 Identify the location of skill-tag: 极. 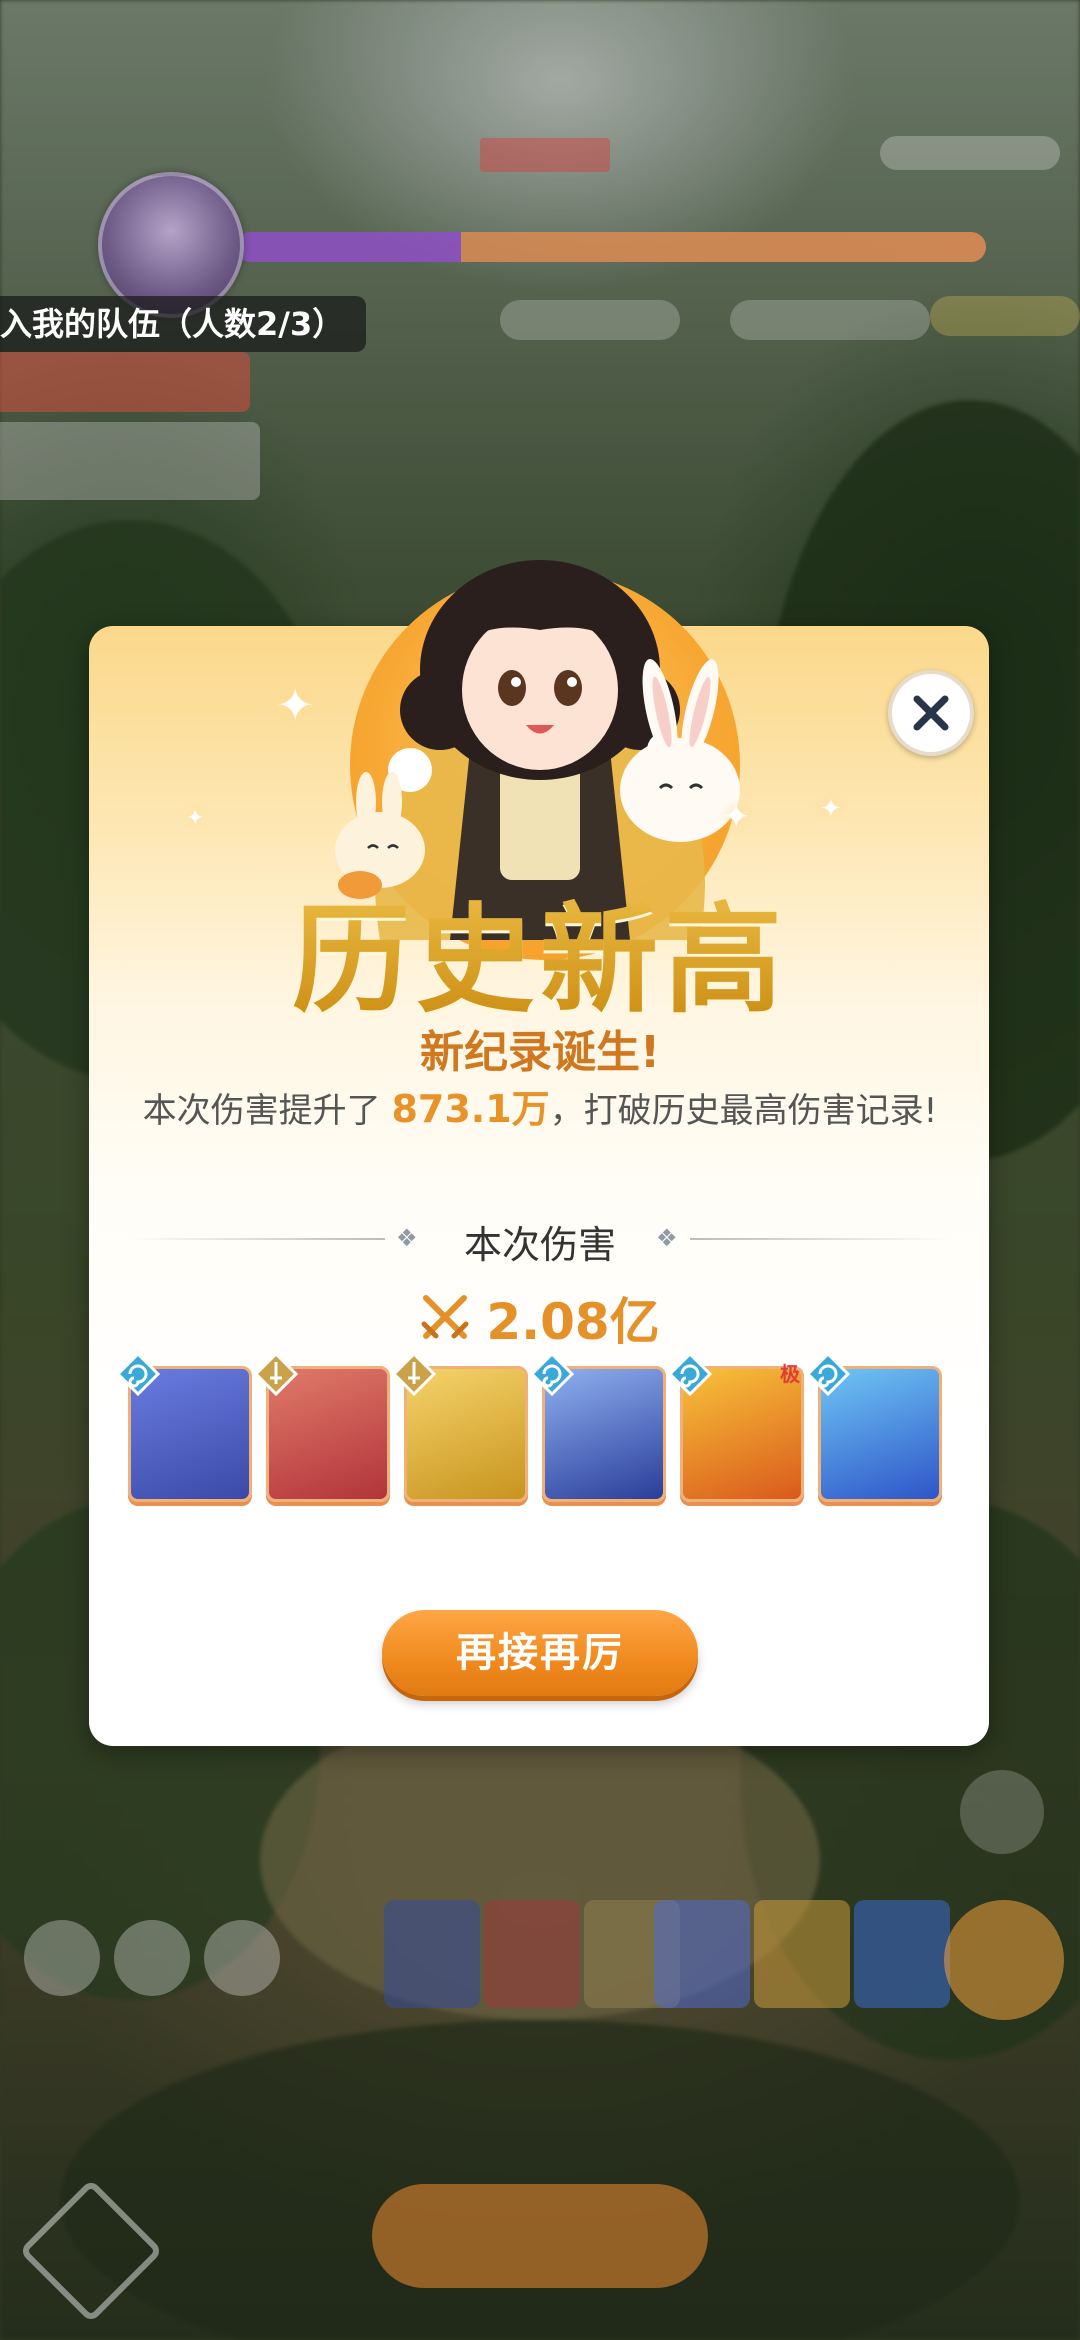
(790, 1374).